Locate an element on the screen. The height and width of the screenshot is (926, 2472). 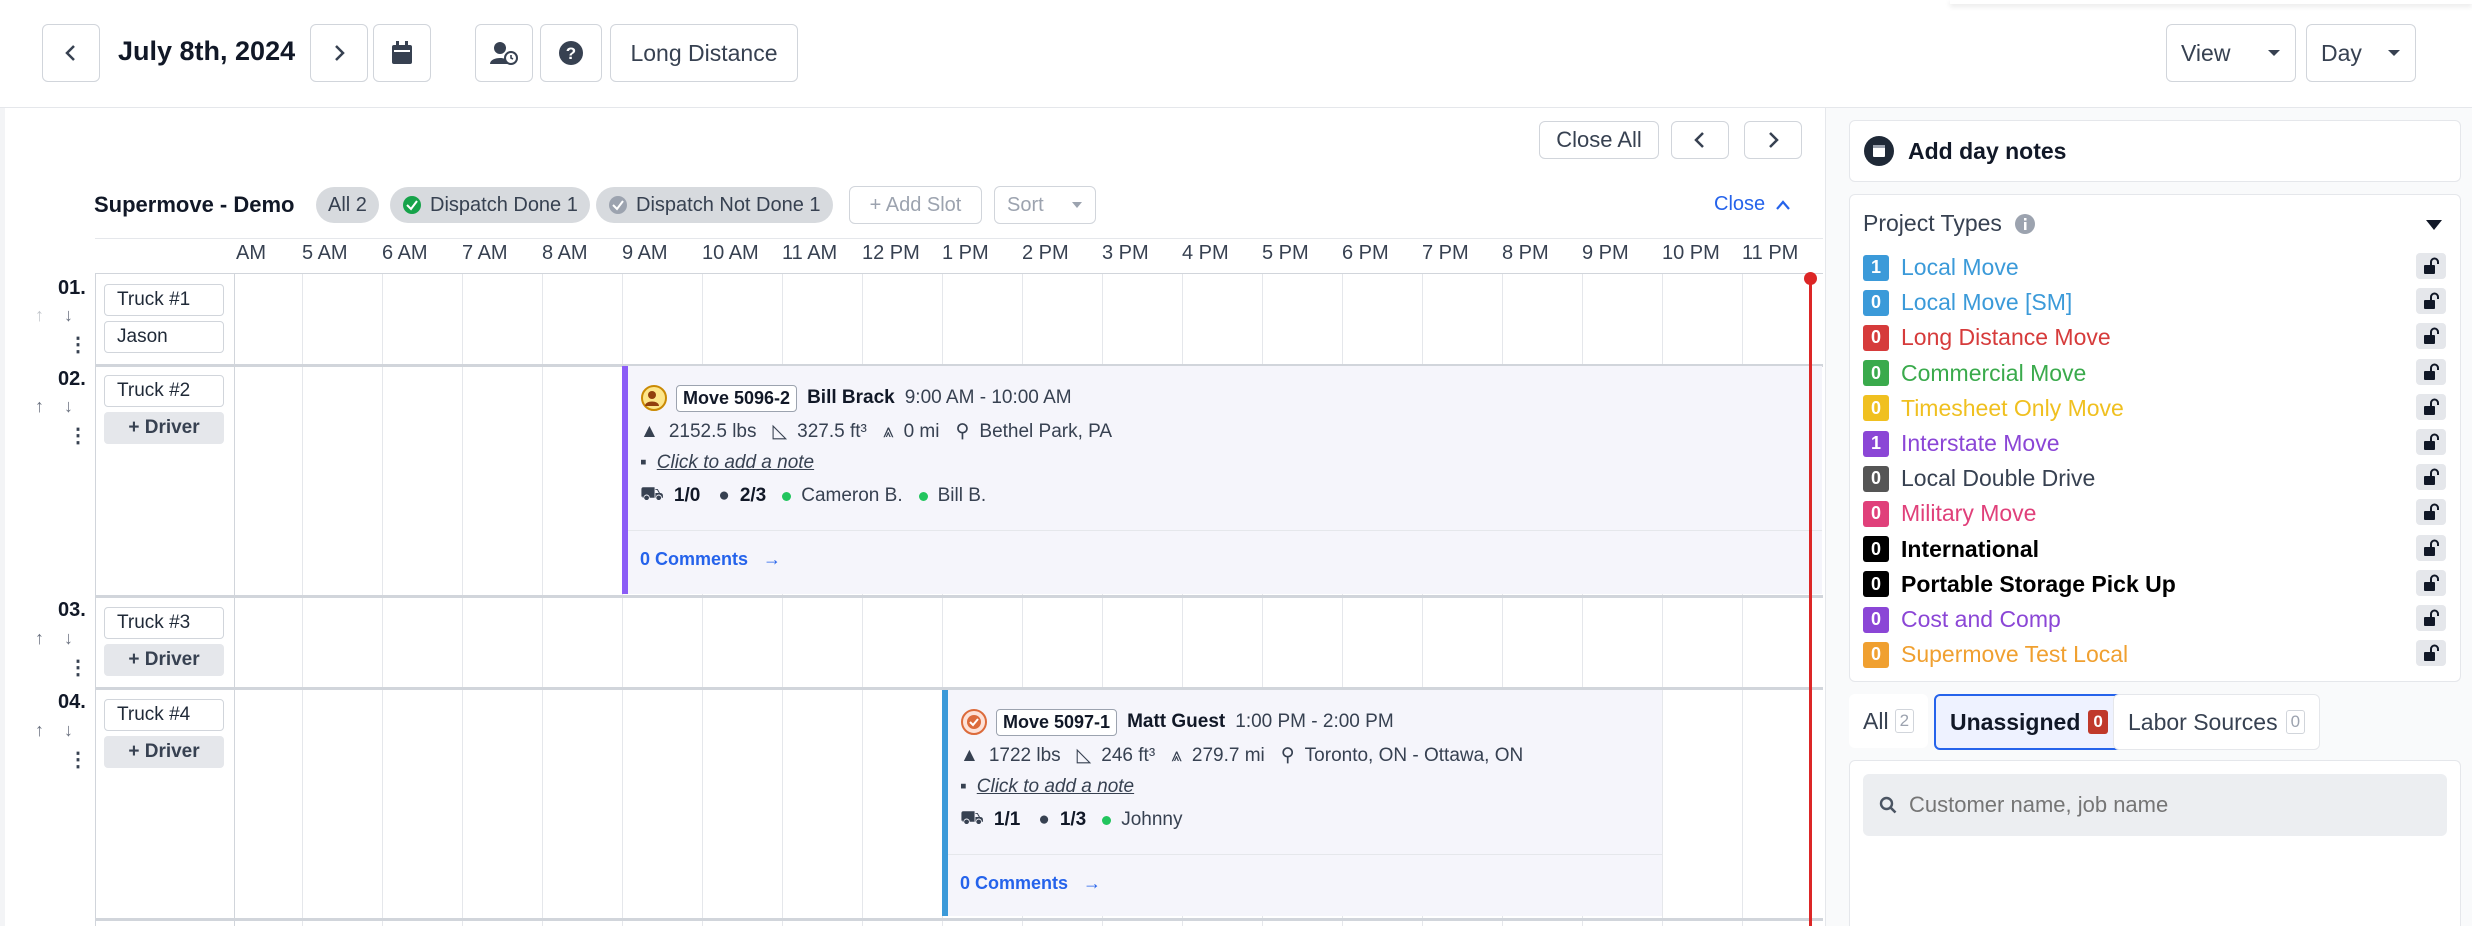
filter-dispatch-done-label: Dispatch Done 1 is located at coordinates (504, 204).